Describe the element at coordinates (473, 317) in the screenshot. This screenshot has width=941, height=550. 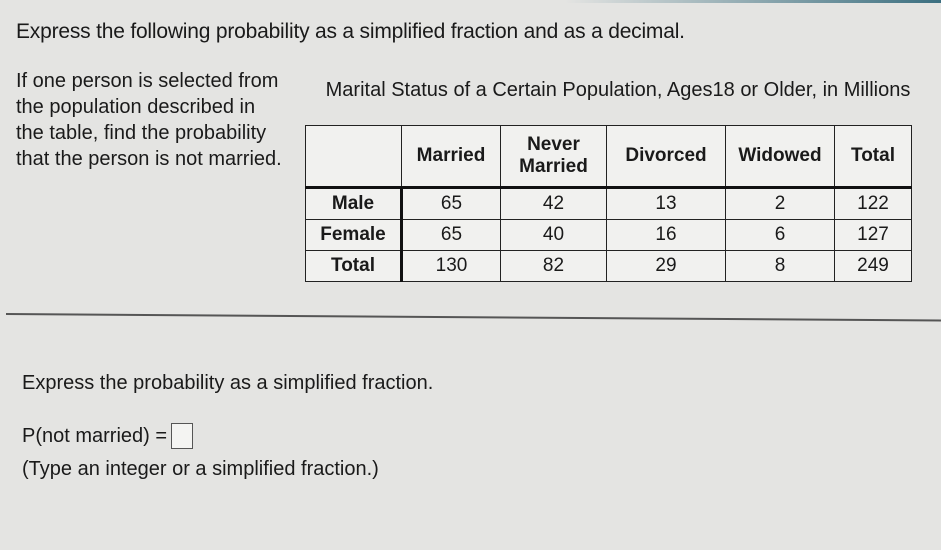
I see `section-divider` at that location.